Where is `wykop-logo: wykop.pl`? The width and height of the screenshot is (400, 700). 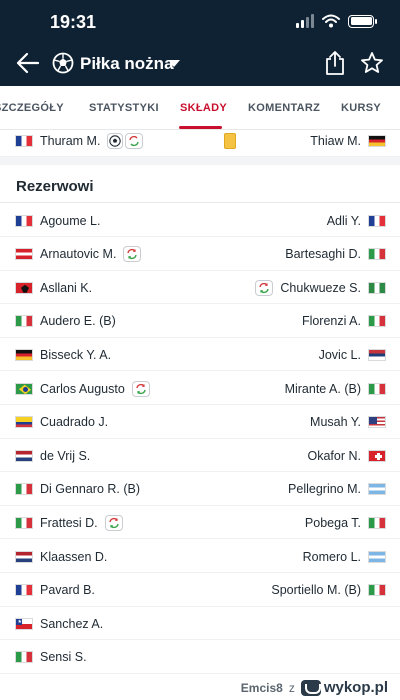
wykop-logo: wykop.pl is located at coordinates (344, 687).